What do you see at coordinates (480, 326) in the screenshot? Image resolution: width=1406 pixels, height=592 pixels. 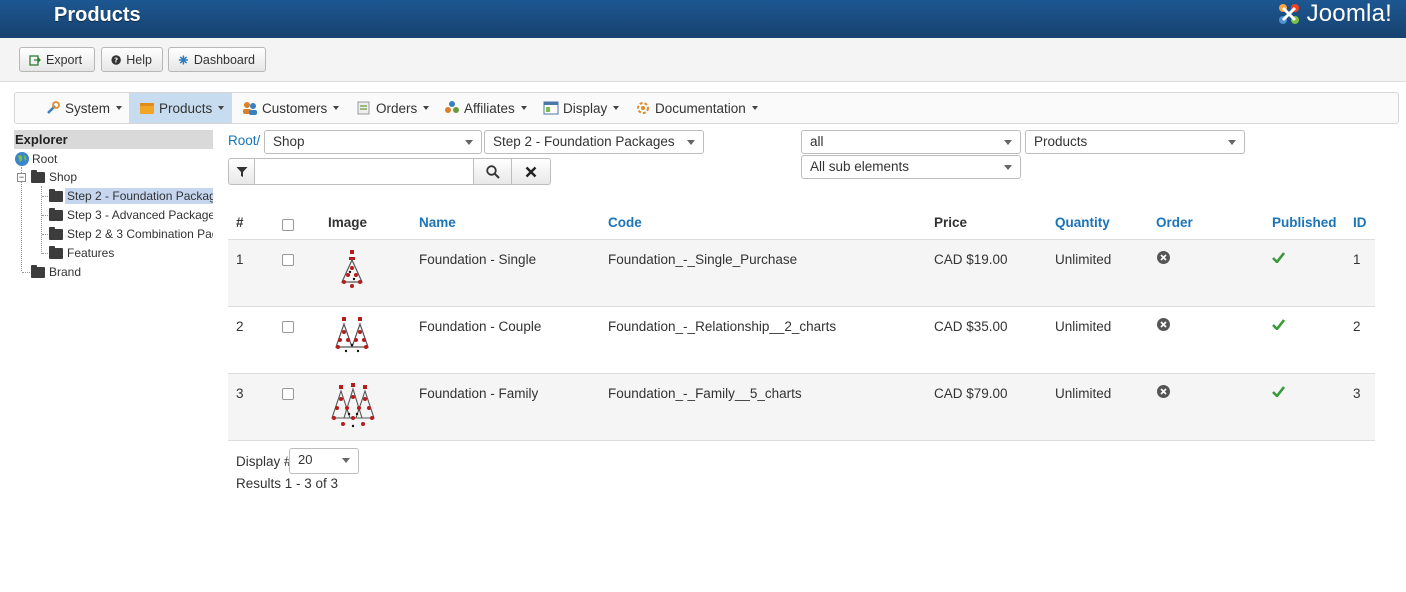 I see `row-name: Foundation - Couple` at bounding box center [480, 326].